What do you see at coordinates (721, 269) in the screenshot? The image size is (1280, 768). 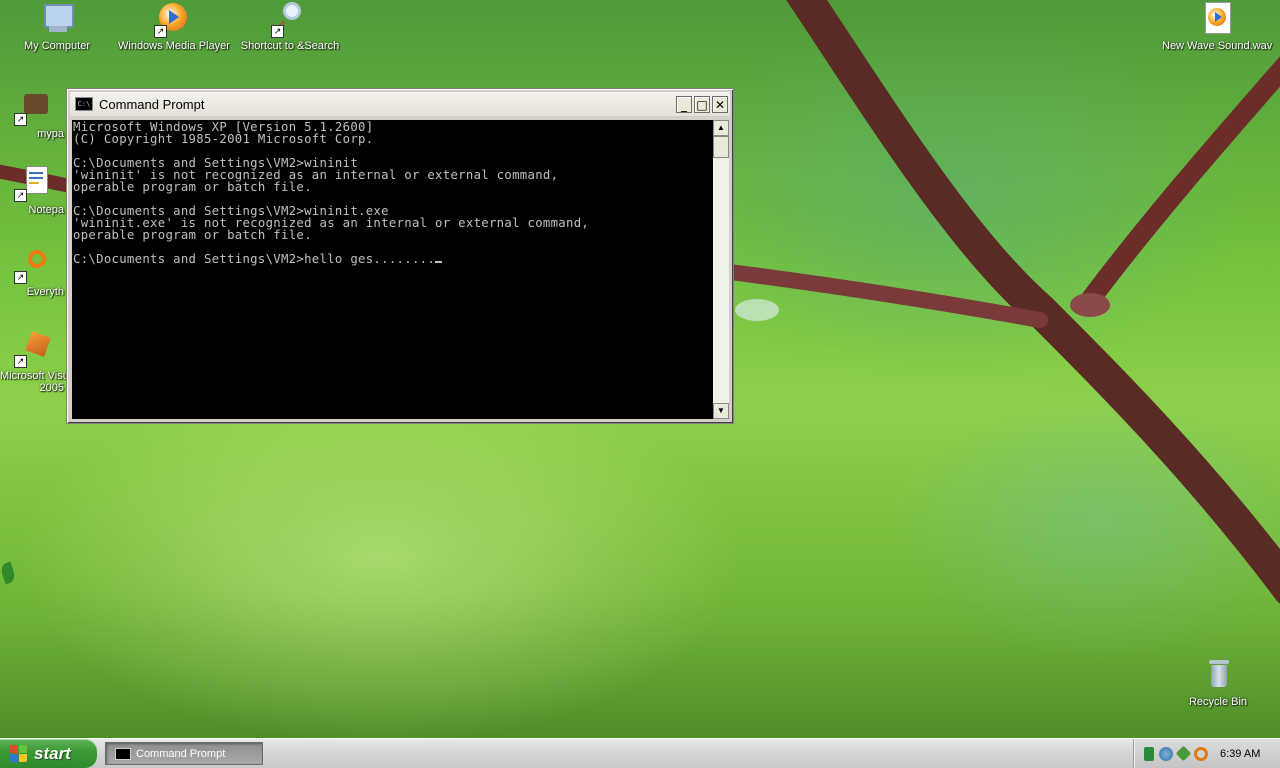 I see `vertical-scrollbar: ▲ ▼` at bounding box center [721, 269].